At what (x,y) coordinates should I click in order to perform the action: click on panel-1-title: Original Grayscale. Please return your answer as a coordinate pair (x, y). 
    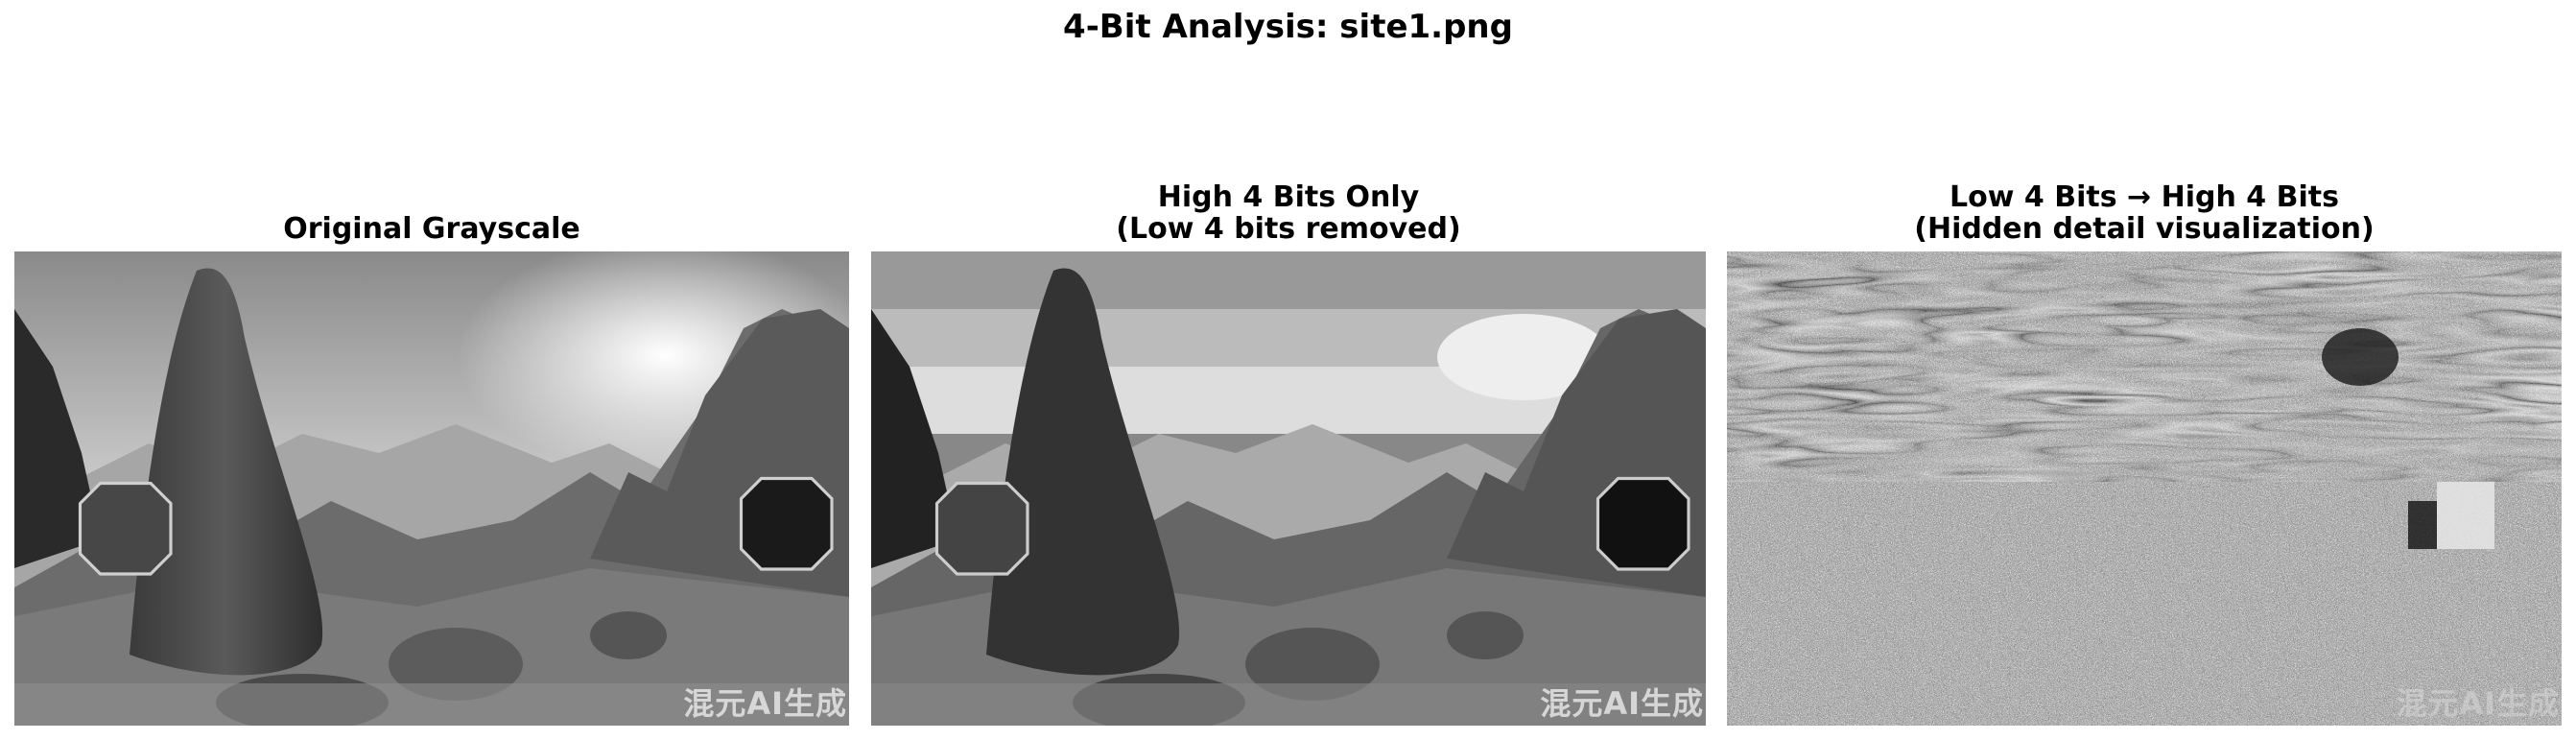
    Looking at the image, I should click on (432, 229).